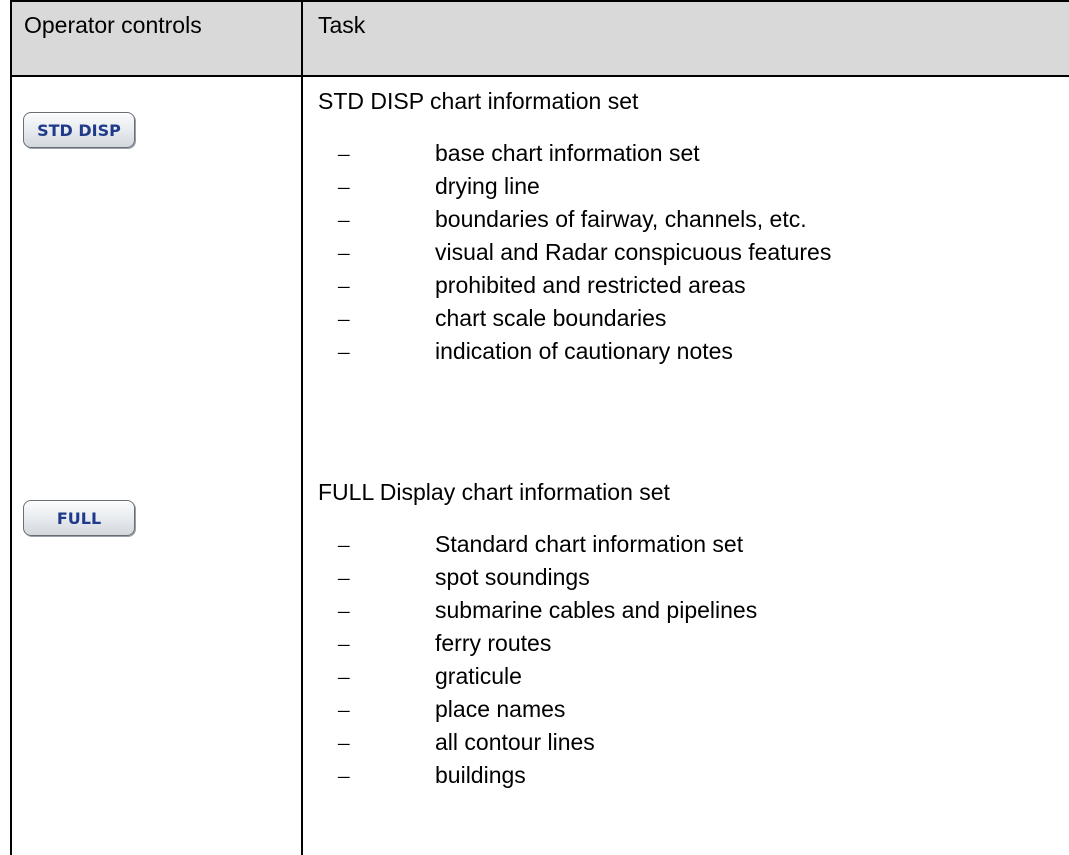 The image size is (1069, 855). I want to click on list-item: – base chart information set, so click(693, 153).